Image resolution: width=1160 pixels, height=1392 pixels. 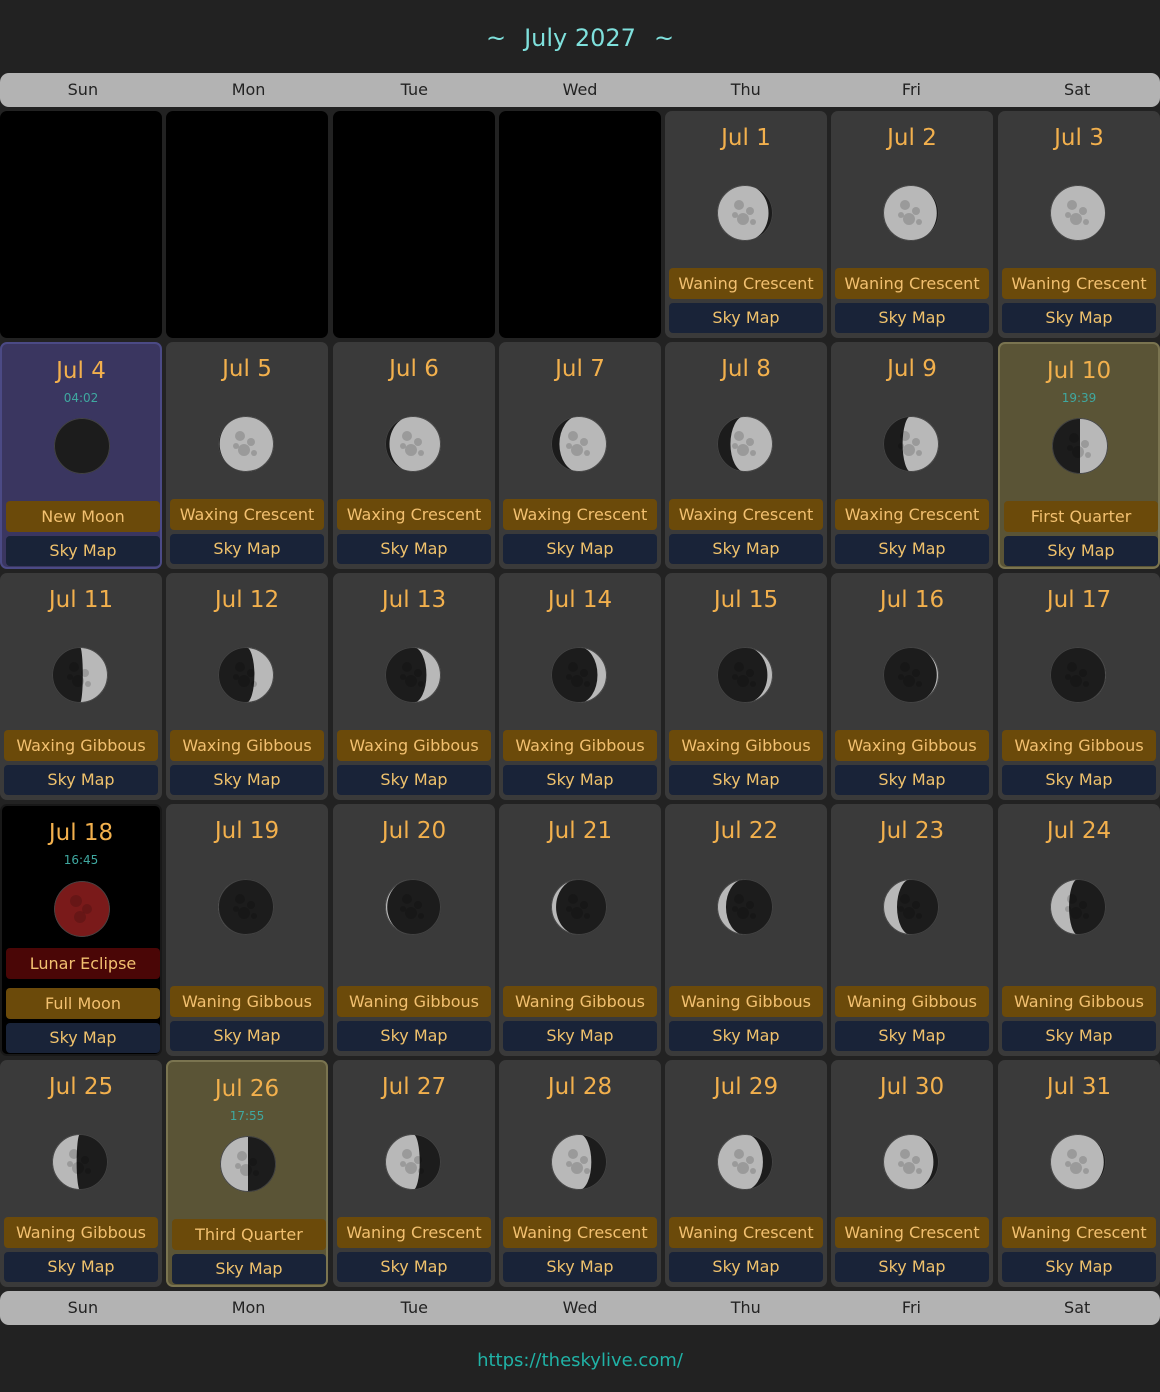 I want to click on weekday-label: Sun, so click(x=83, y=1307).